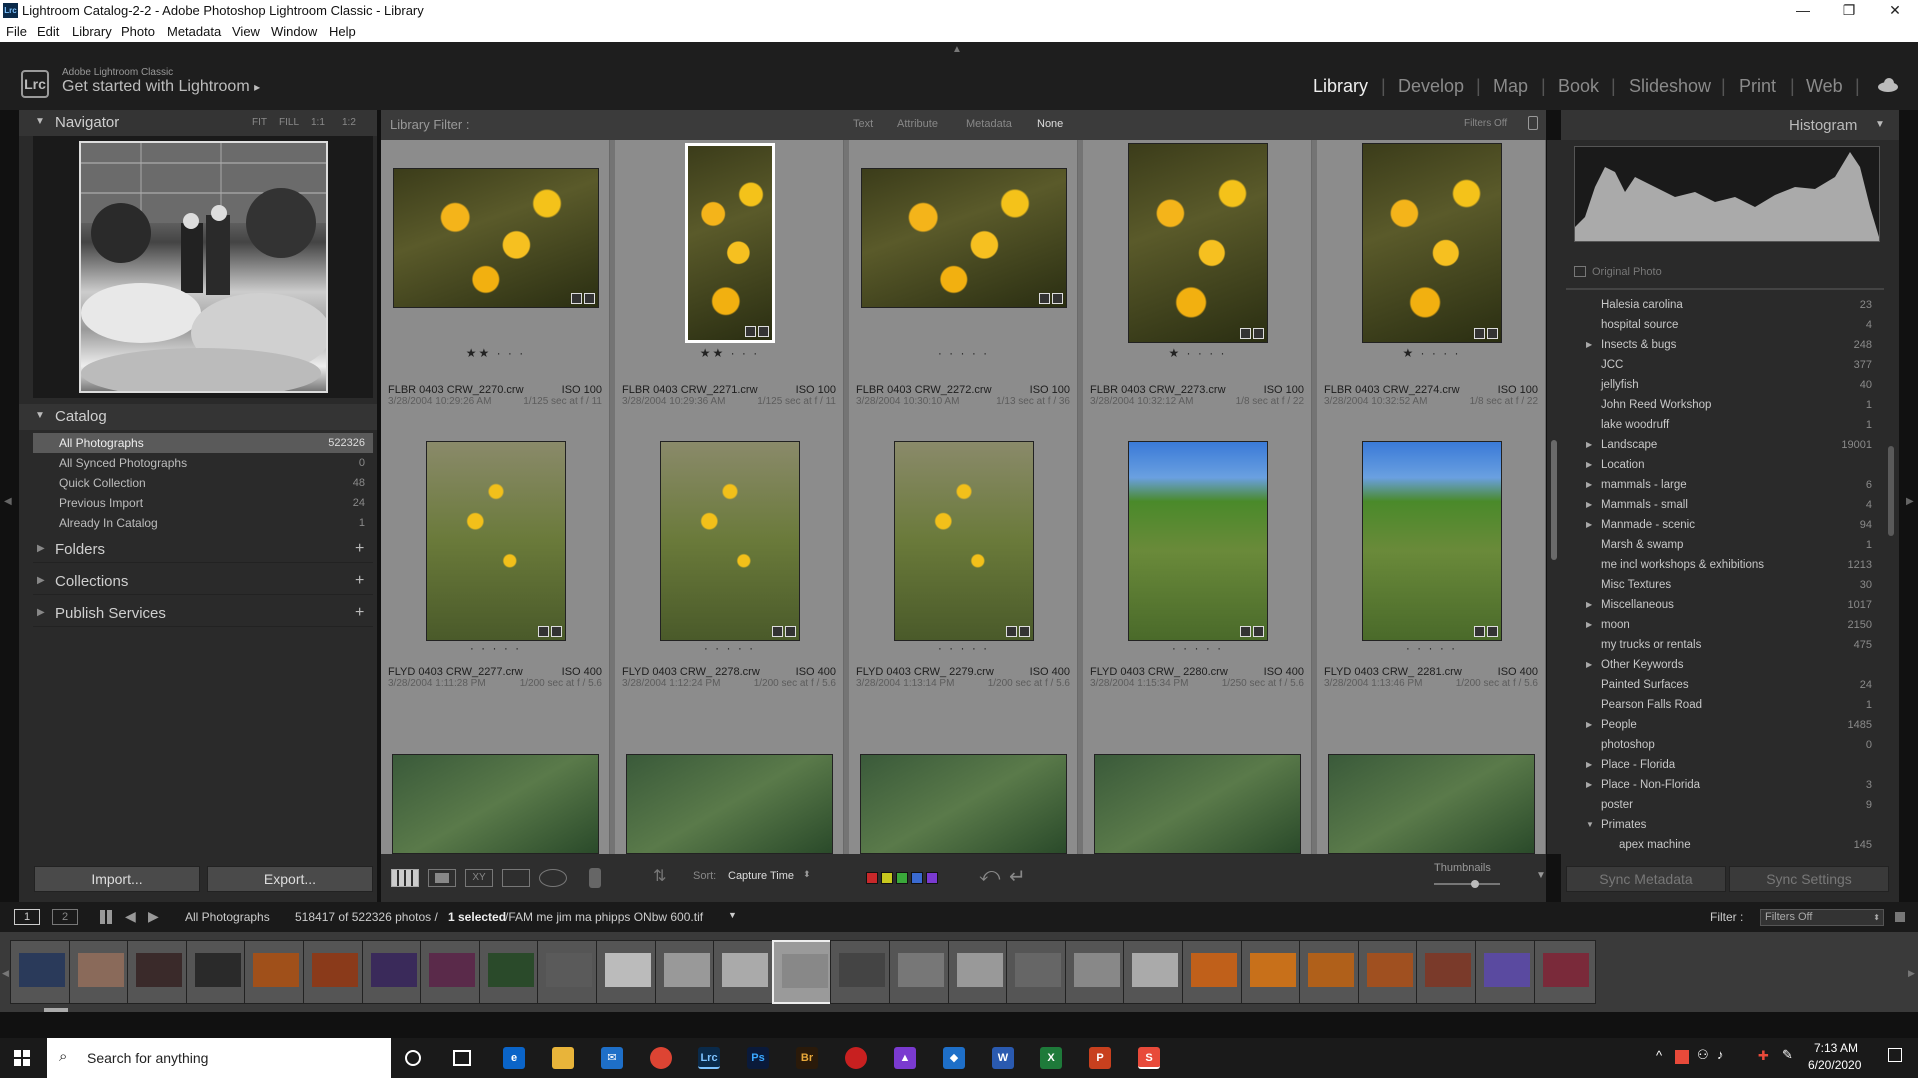 The height and width of the screenshot is (1078, 1918). Describe the element at coordinates (1722, 645) in the screenshot. I see `keyword-row: my trucks or rentals 475` at that location.